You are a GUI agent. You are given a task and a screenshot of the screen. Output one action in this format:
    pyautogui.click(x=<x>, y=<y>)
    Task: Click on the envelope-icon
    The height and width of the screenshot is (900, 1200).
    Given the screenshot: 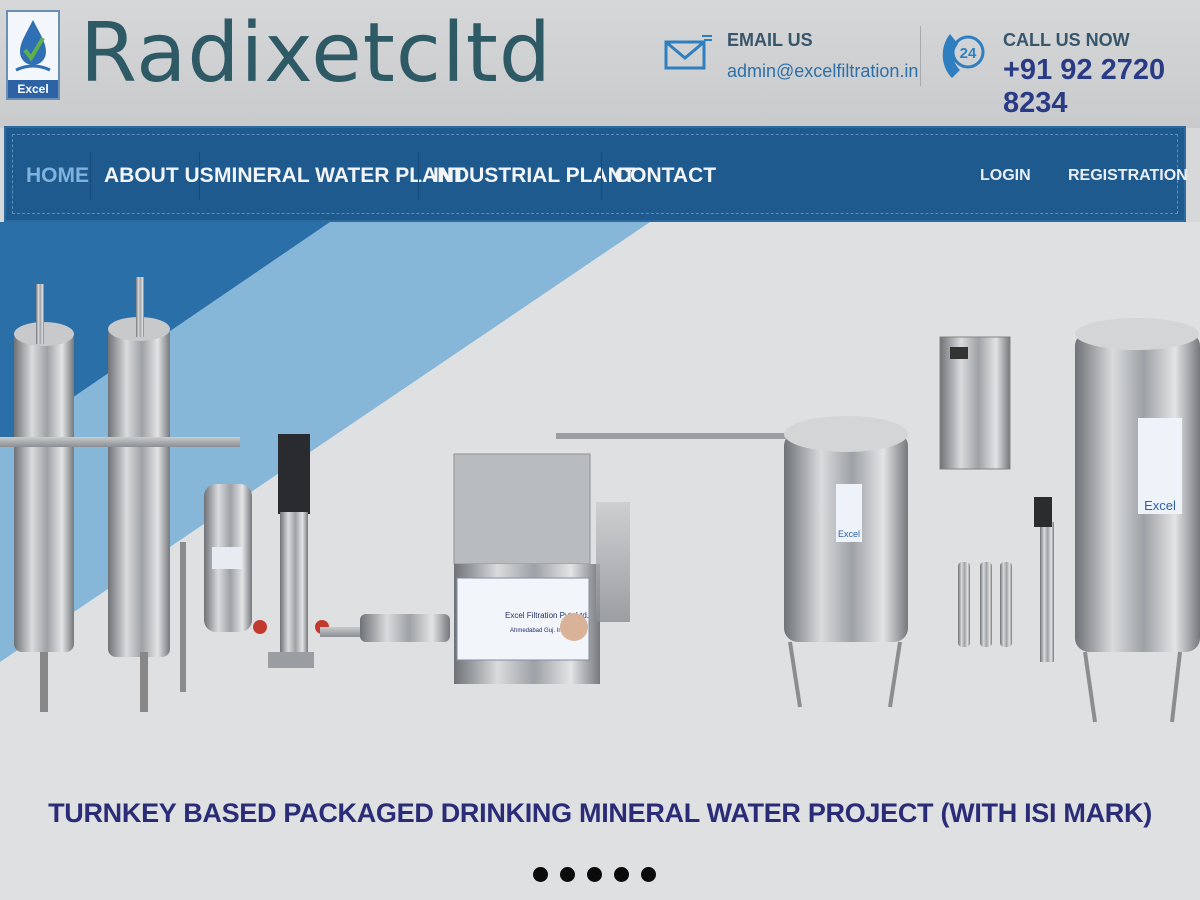 What is the action you would take?
    pyautogui.click(x=688, y=52)
    